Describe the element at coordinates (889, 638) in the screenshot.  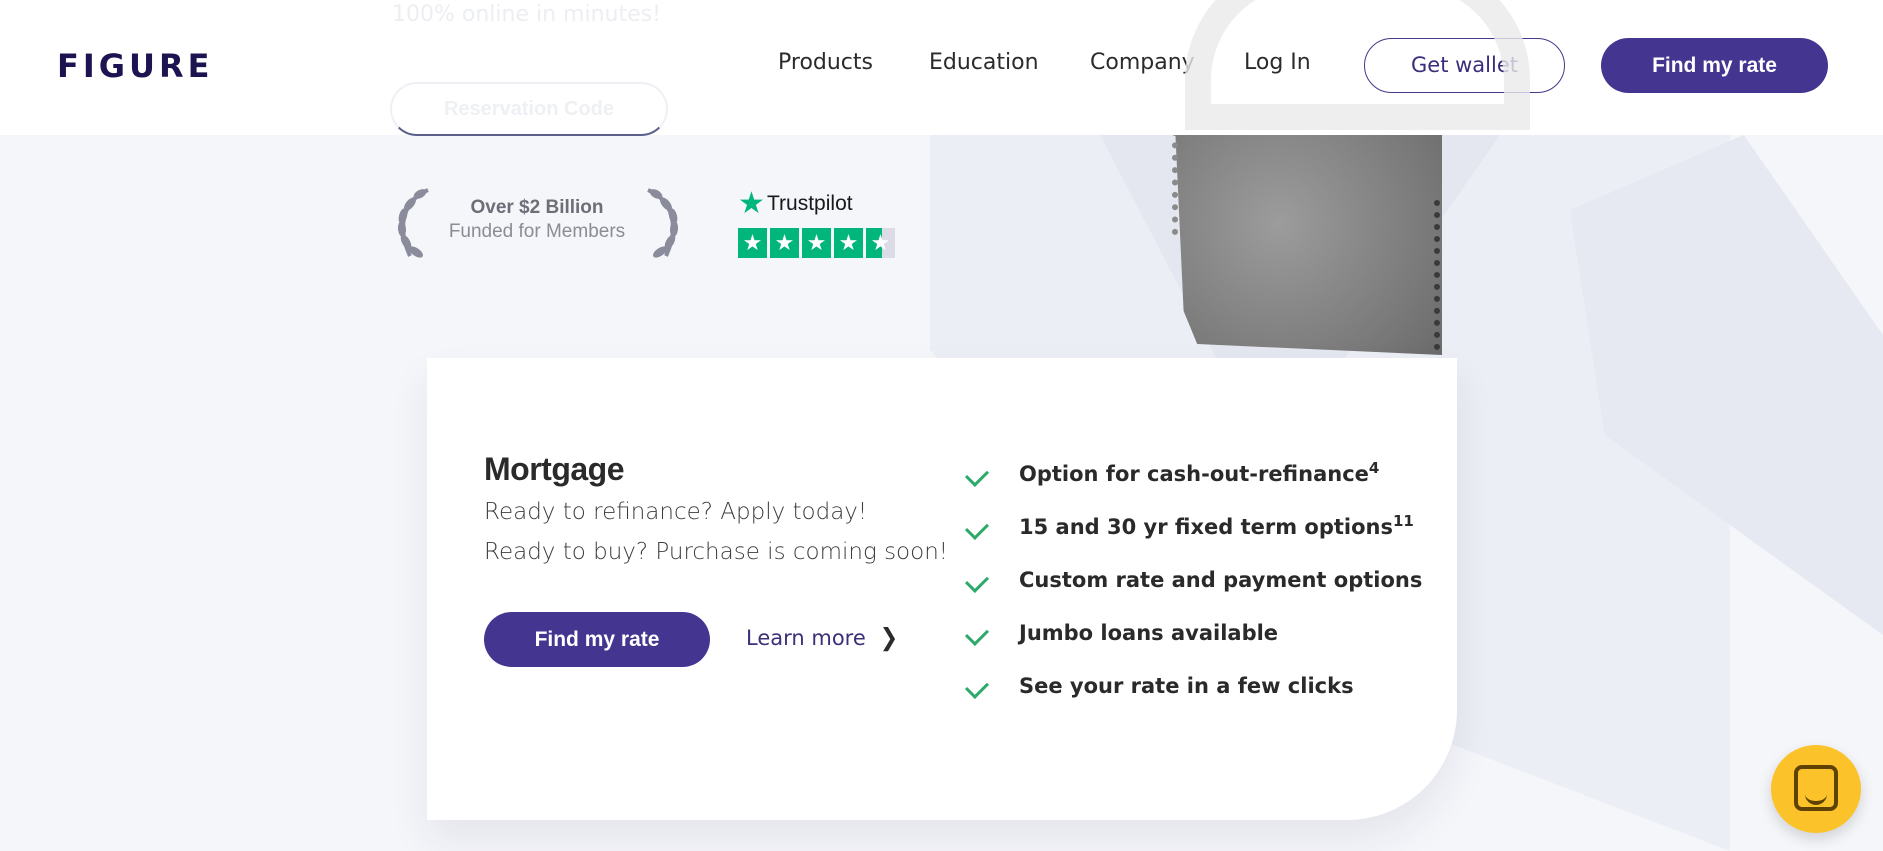
I see `chevron-right-icon: ❯` at that location.